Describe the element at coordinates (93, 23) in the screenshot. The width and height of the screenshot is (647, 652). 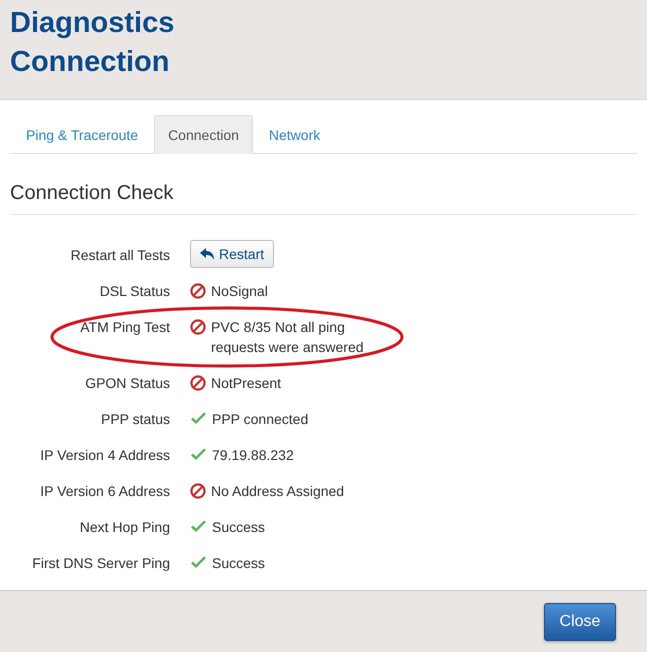
I see `page-title: Diagnostics` at that location.